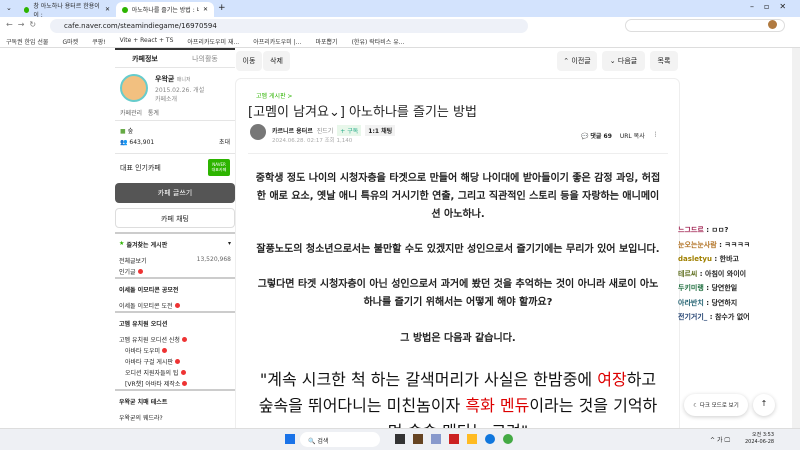 The width and height of the screenshot is (800, 450). What do you see at coordinates (175, 288) in the screenshot?
I see `section-title: 이세돌 이모티콘 공모전` at bounding box center [175, 288].